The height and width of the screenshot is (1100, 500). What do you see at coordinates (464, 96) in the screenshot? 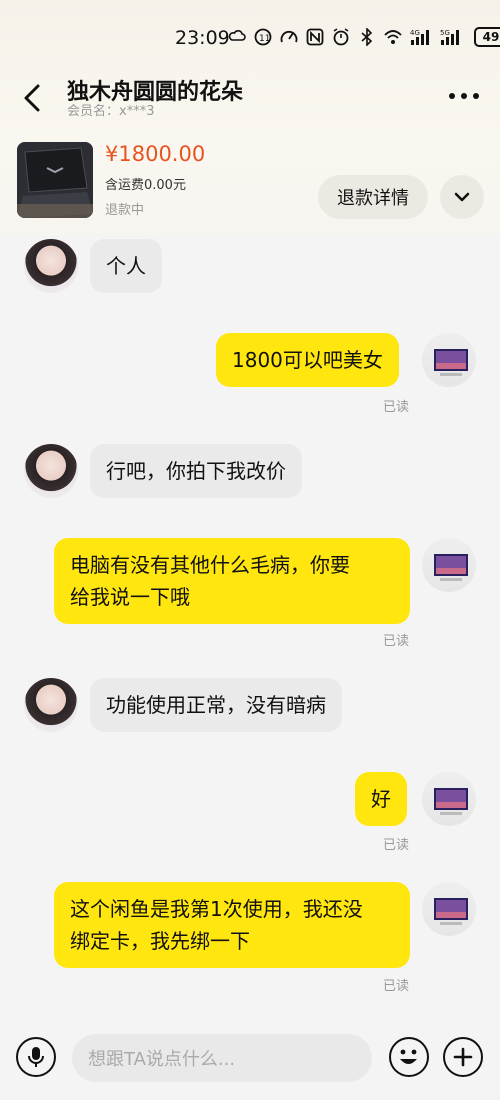
I see `more-icon` at bounding box center [464, 96].